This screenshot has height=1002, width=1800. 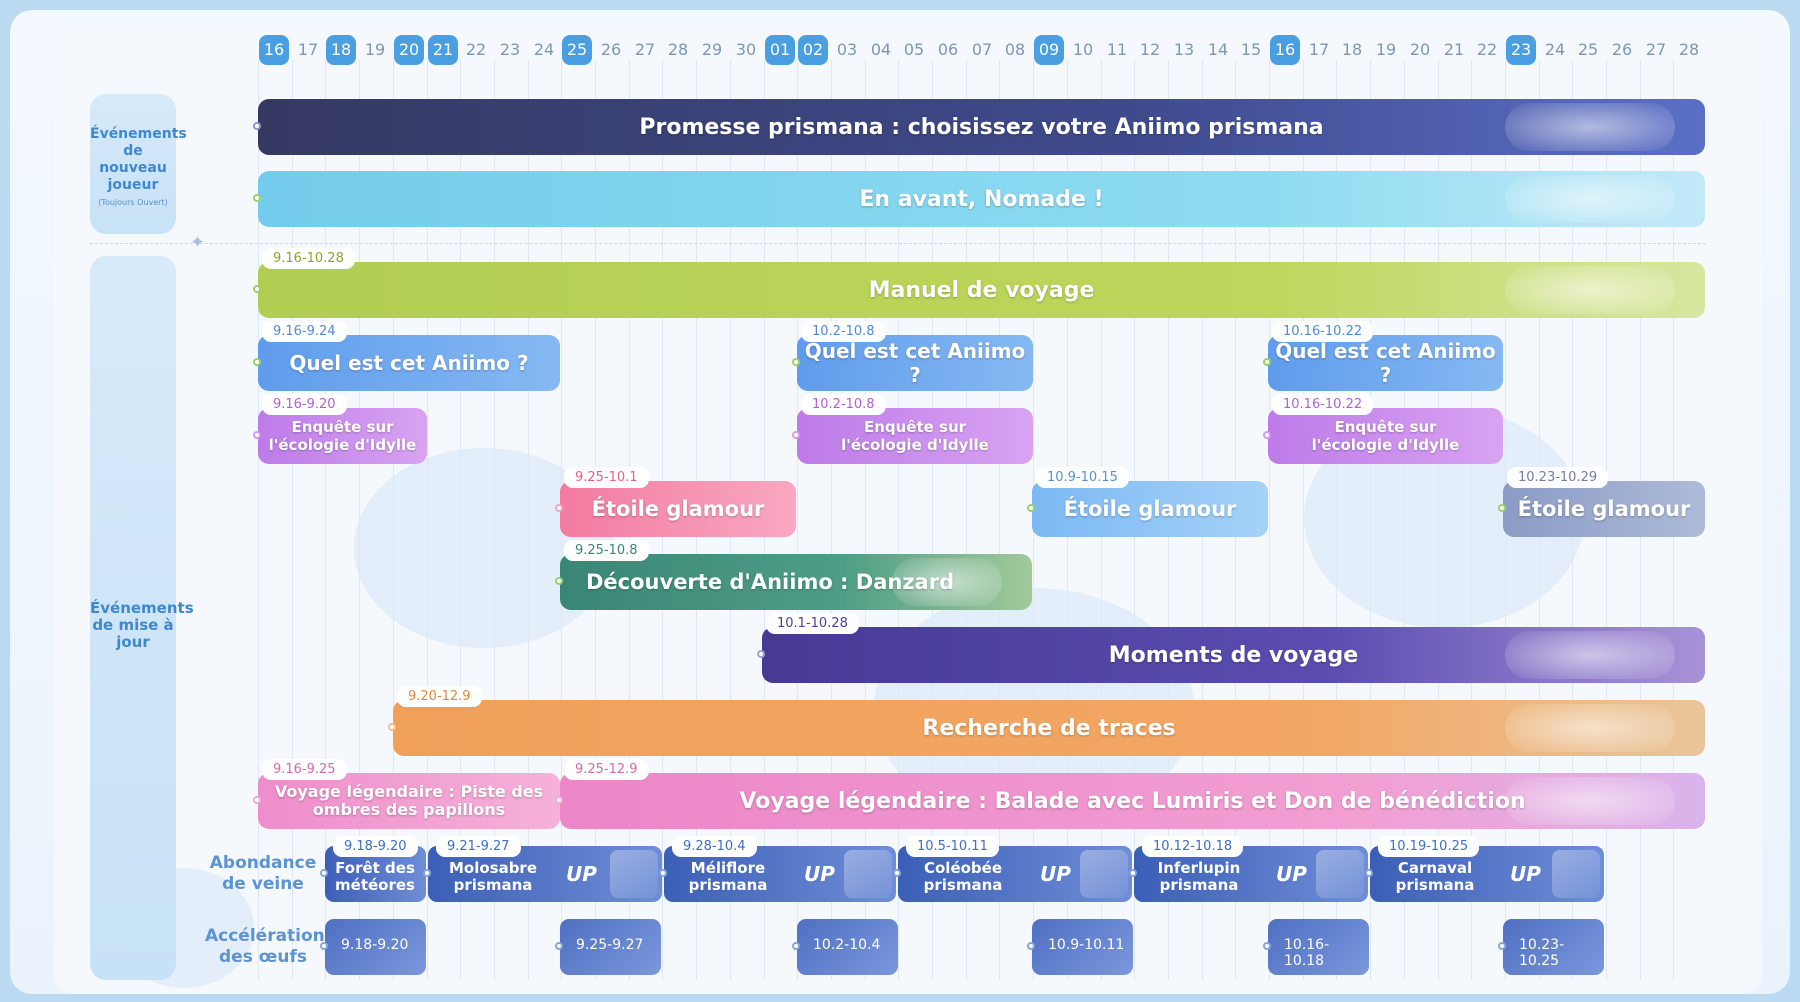 What do you see at coordinates (263, 873) in the screenshot?
I see `row-label-abondance: Abondance de veine` at bounding box center [263, 873].